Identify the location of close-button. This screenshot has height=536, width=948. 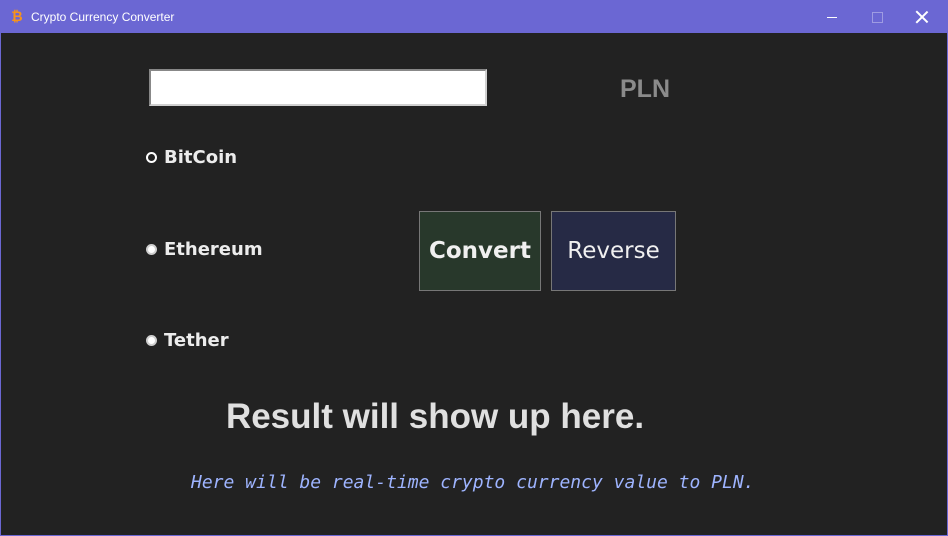
(922, 17).